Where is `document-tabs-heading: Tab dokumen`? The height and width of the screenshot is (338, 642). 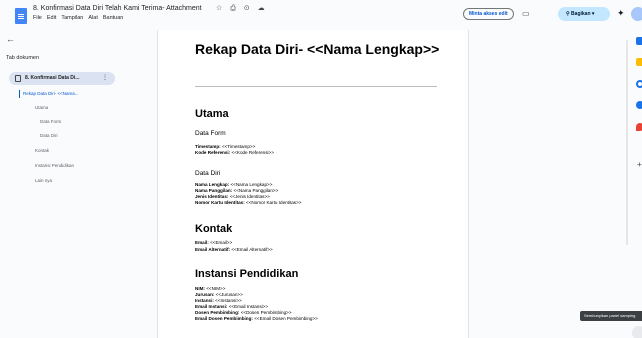
document-tabs-heading: Tab dokumen is located at coordinates (23, 58).